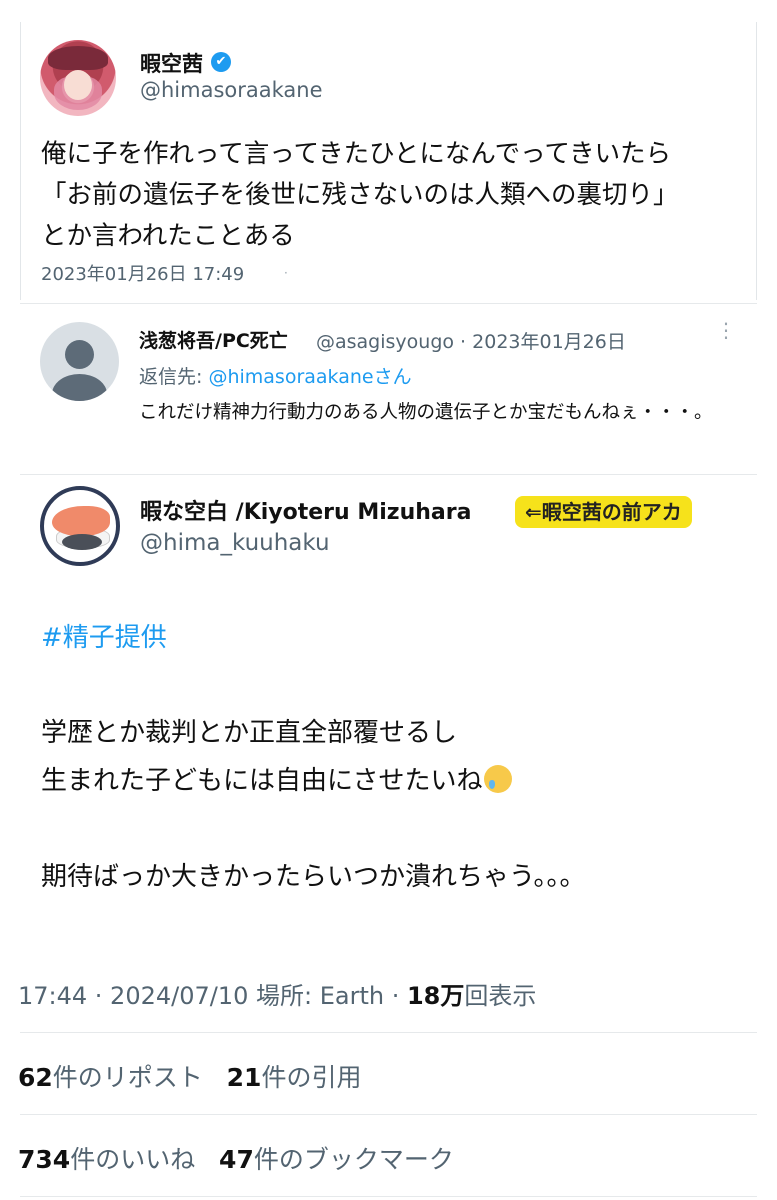  I want to click on likes-link: 734件のいいね, so click(106, 1159).